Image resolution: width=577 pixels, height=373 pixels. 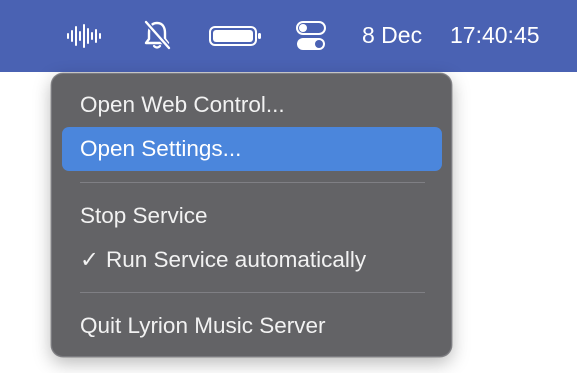 I want to click on stop-service-menu-item: Stop Service, so click(x=252, y=216).